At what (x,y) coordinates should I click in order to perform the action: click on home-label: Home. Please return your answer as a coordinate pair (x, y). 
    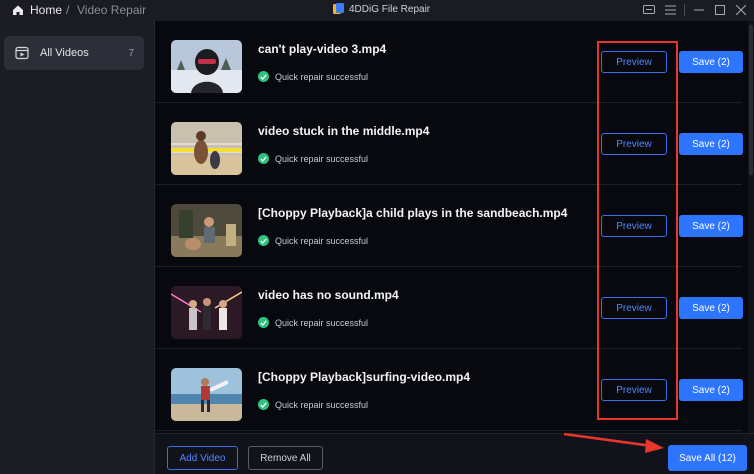
    Looking at the image, I should click on (46, 10).